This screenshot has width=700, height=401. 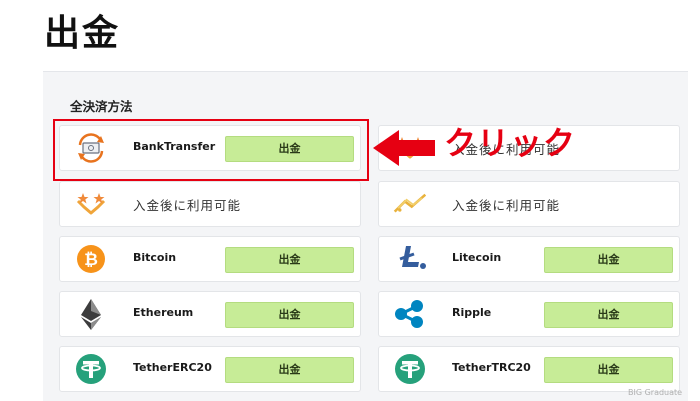 What do you see at coordinates (472, 312) in the screenshot?
I see `method-name: Ripple` at bounding box center [472, 312].